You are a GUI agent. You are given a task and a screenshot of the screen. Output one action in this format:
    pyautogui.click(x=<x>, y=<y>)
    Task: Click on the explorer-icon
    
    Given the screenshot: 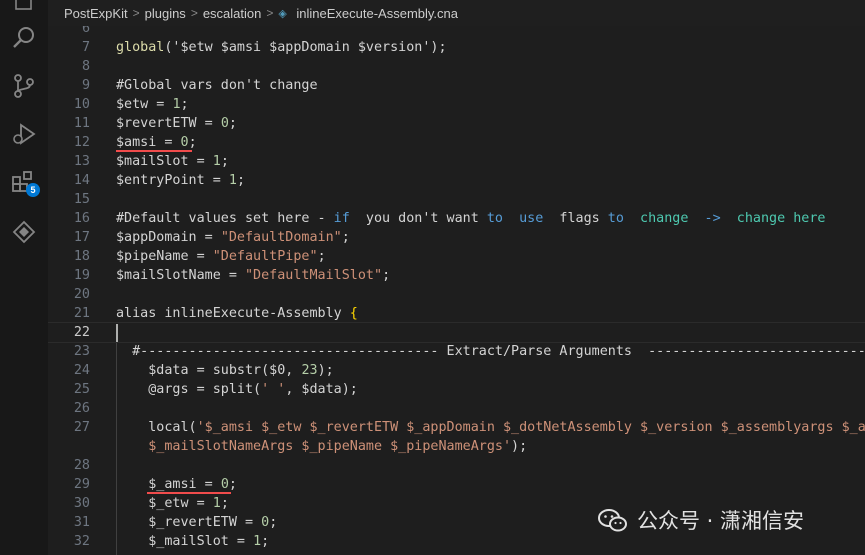 What is the action you would take?
    pyautogui.click(x=24, y=7)
    